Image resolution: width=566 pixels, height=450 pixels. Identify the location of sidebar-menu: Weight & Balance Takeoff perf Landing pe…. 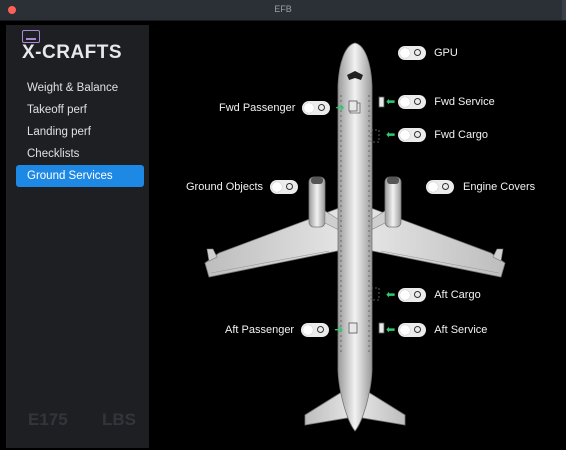
(80, 132).